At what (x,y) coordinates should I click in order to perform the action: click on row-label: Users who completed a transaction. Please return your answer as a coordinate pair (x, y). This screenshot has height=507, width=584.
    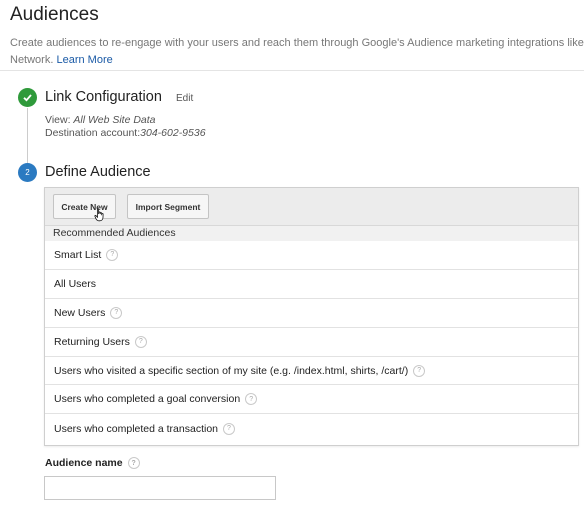
    Looking at the image, I should click on (136, 428).